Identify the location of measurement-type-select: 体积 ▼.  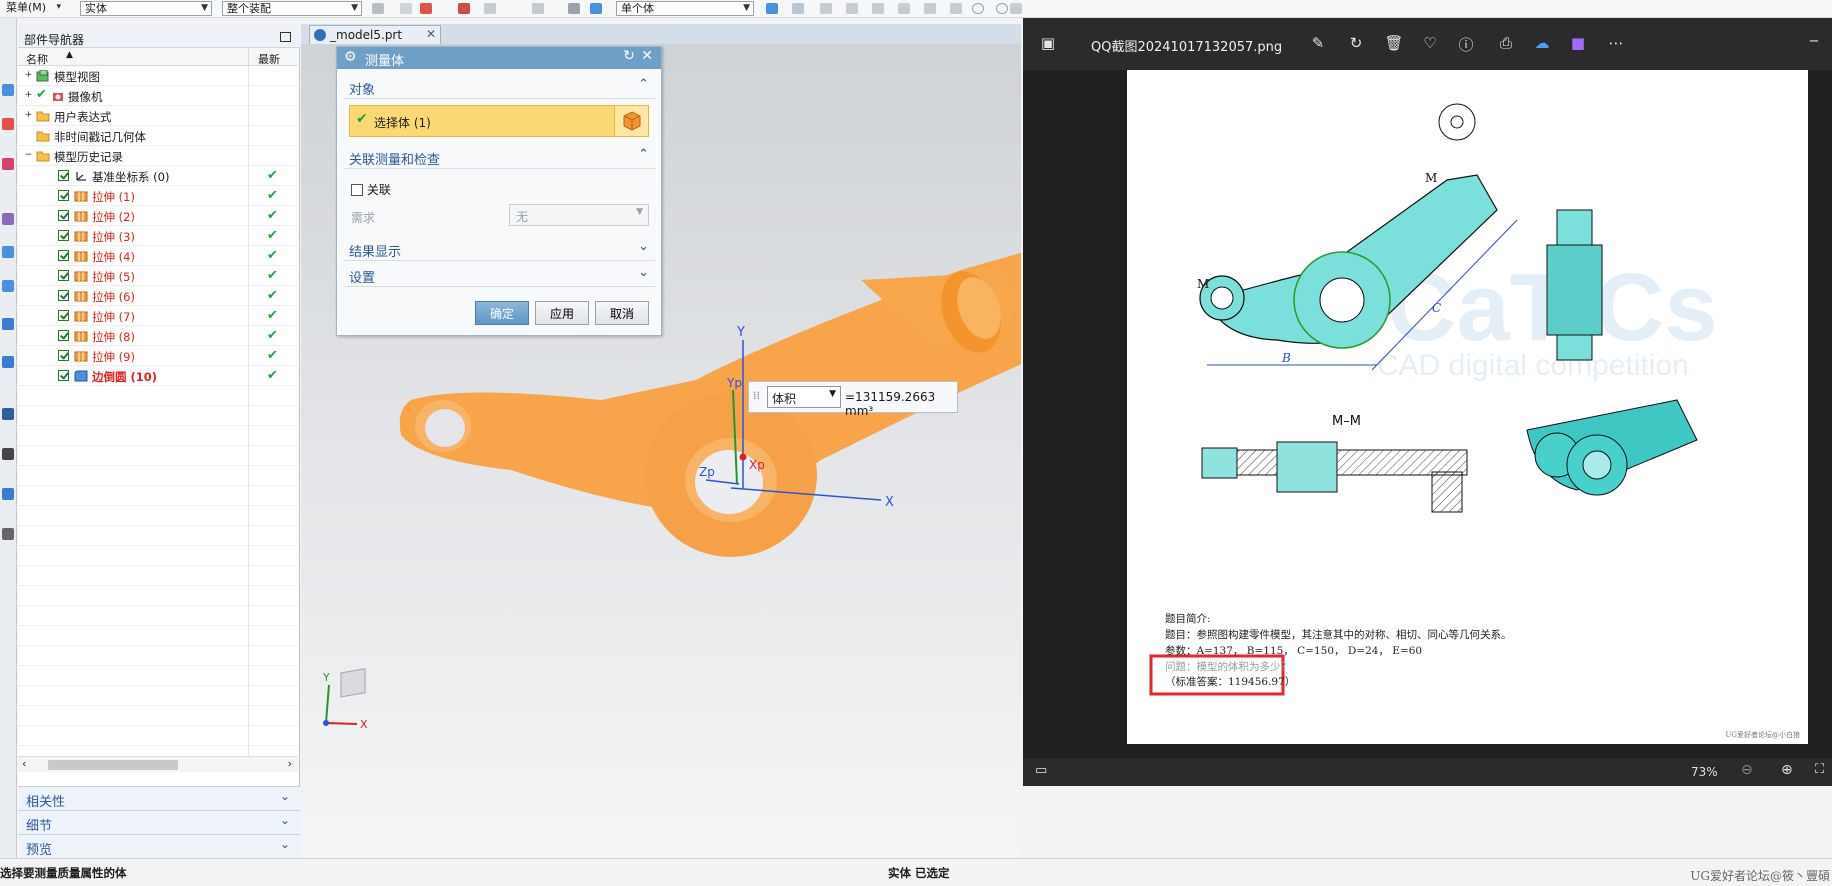
(804, 397).